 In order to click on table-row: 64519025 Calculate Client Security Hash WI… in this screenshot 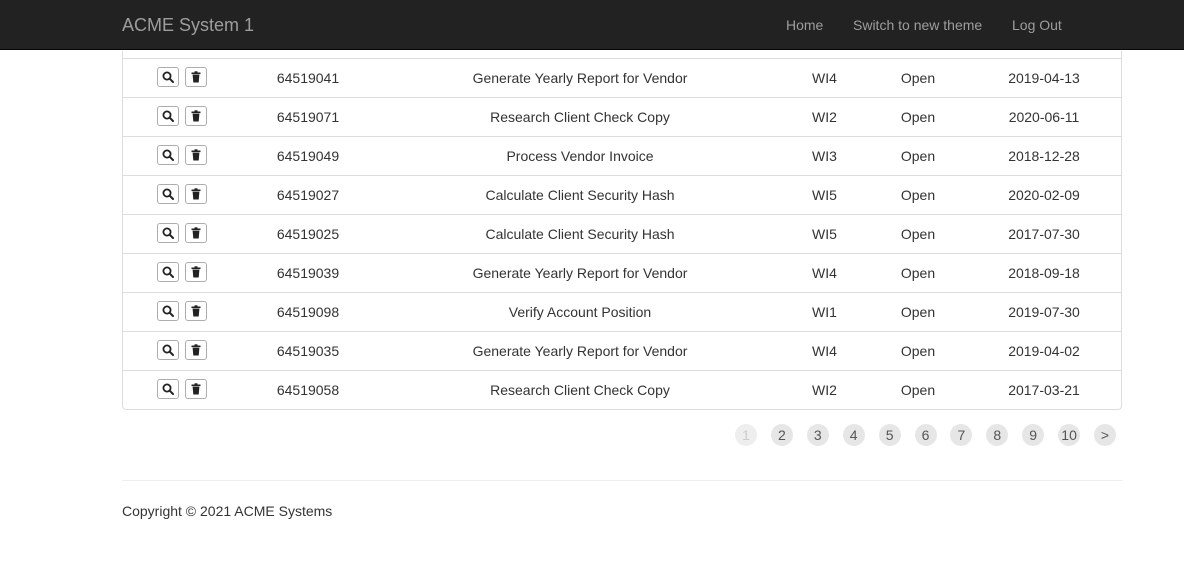, I will do `click(622, 234)`.